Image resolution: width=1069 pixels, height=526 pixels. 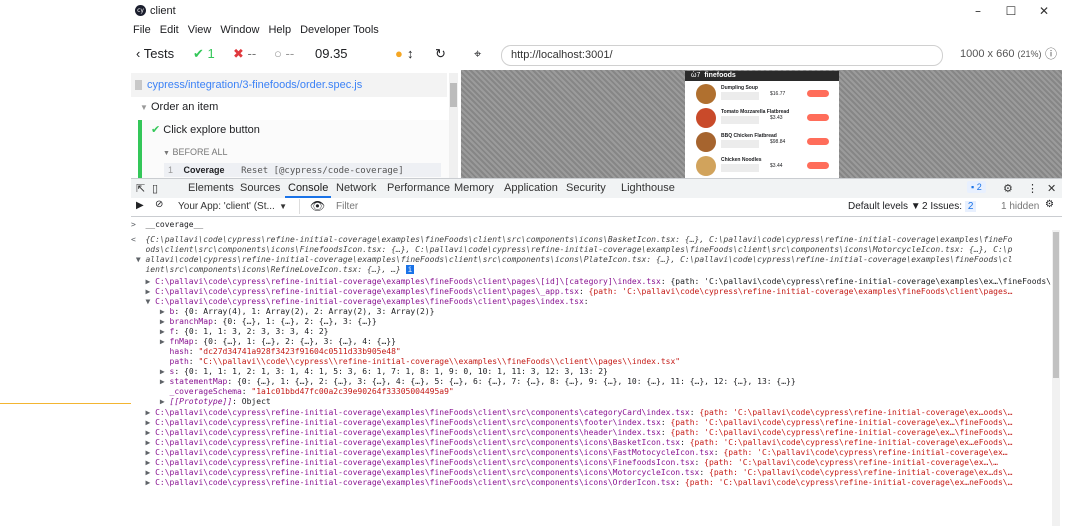 I want to click on context-selector: Your App: 'client' (St... ▼, so click(x=237, y=206).